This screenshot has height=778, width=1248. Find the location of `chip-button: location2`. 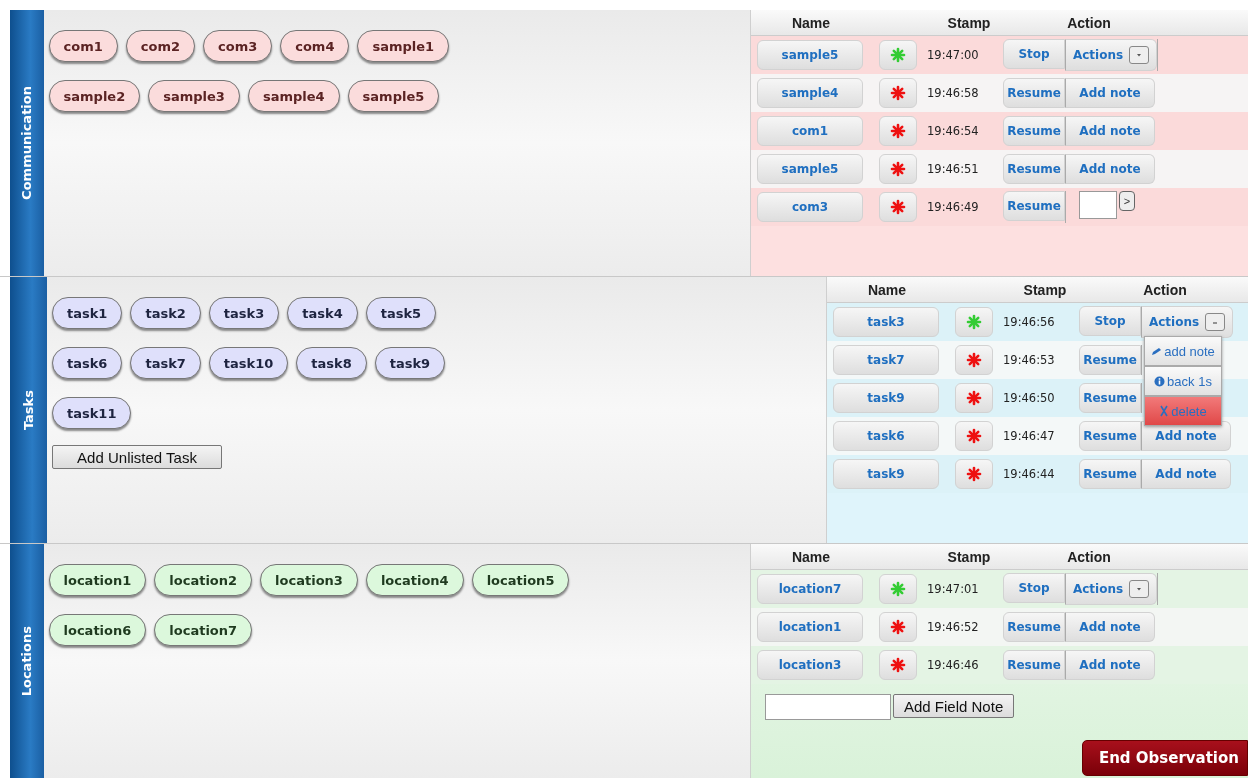

chip-button: location2 is located at coordinates (203, 580).